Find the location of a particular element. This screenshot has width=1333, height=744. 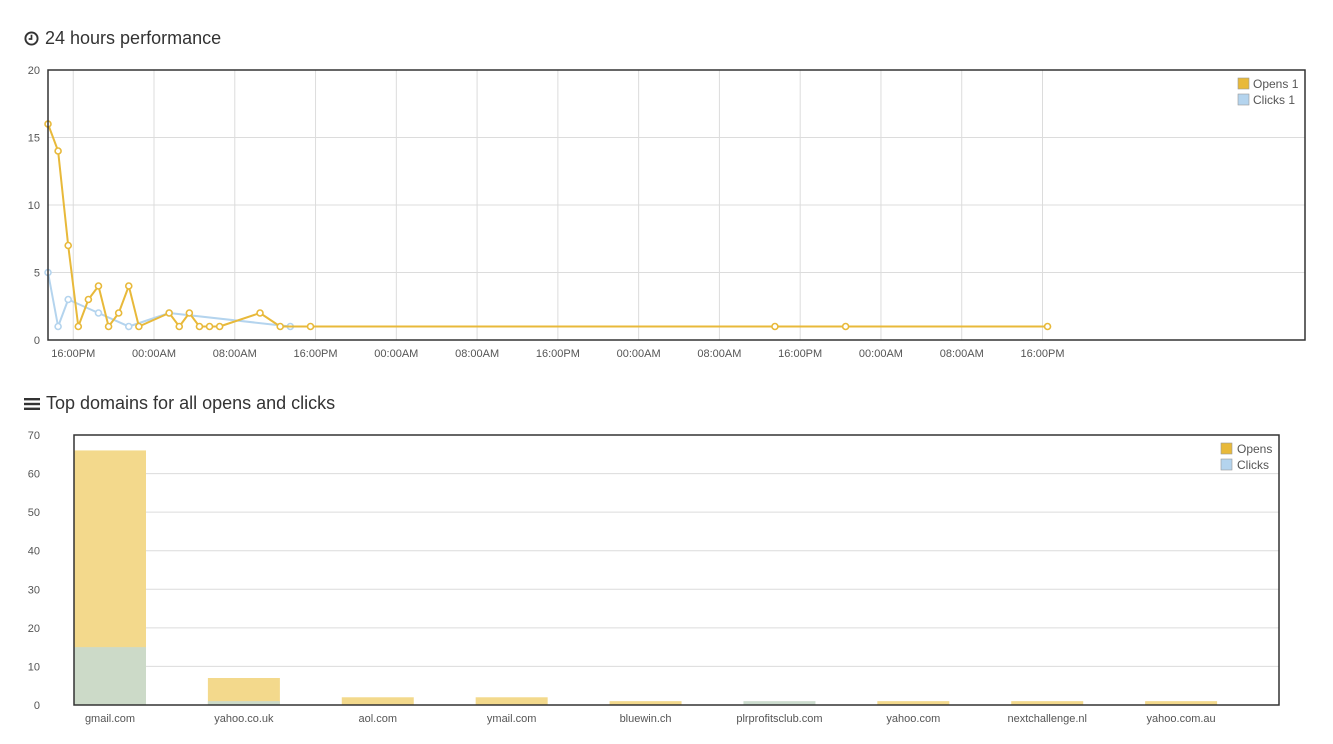

y-tick-label: 60 is located at coordinates (34, 475).